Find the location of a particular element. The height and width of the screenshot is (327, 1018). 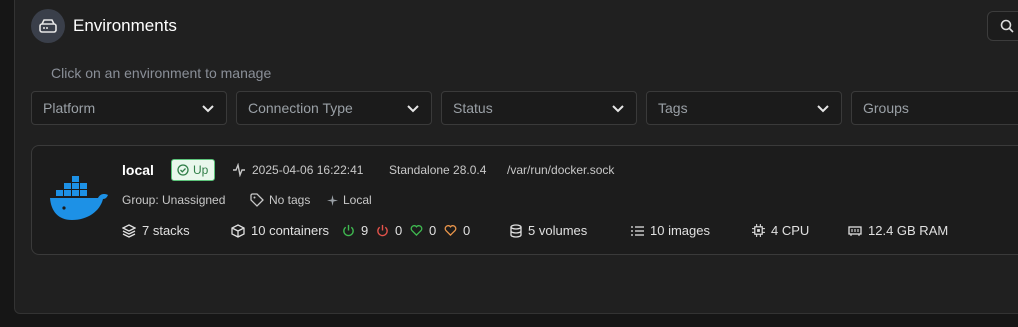

running-count: 9 is located at coordinates (365, 230).